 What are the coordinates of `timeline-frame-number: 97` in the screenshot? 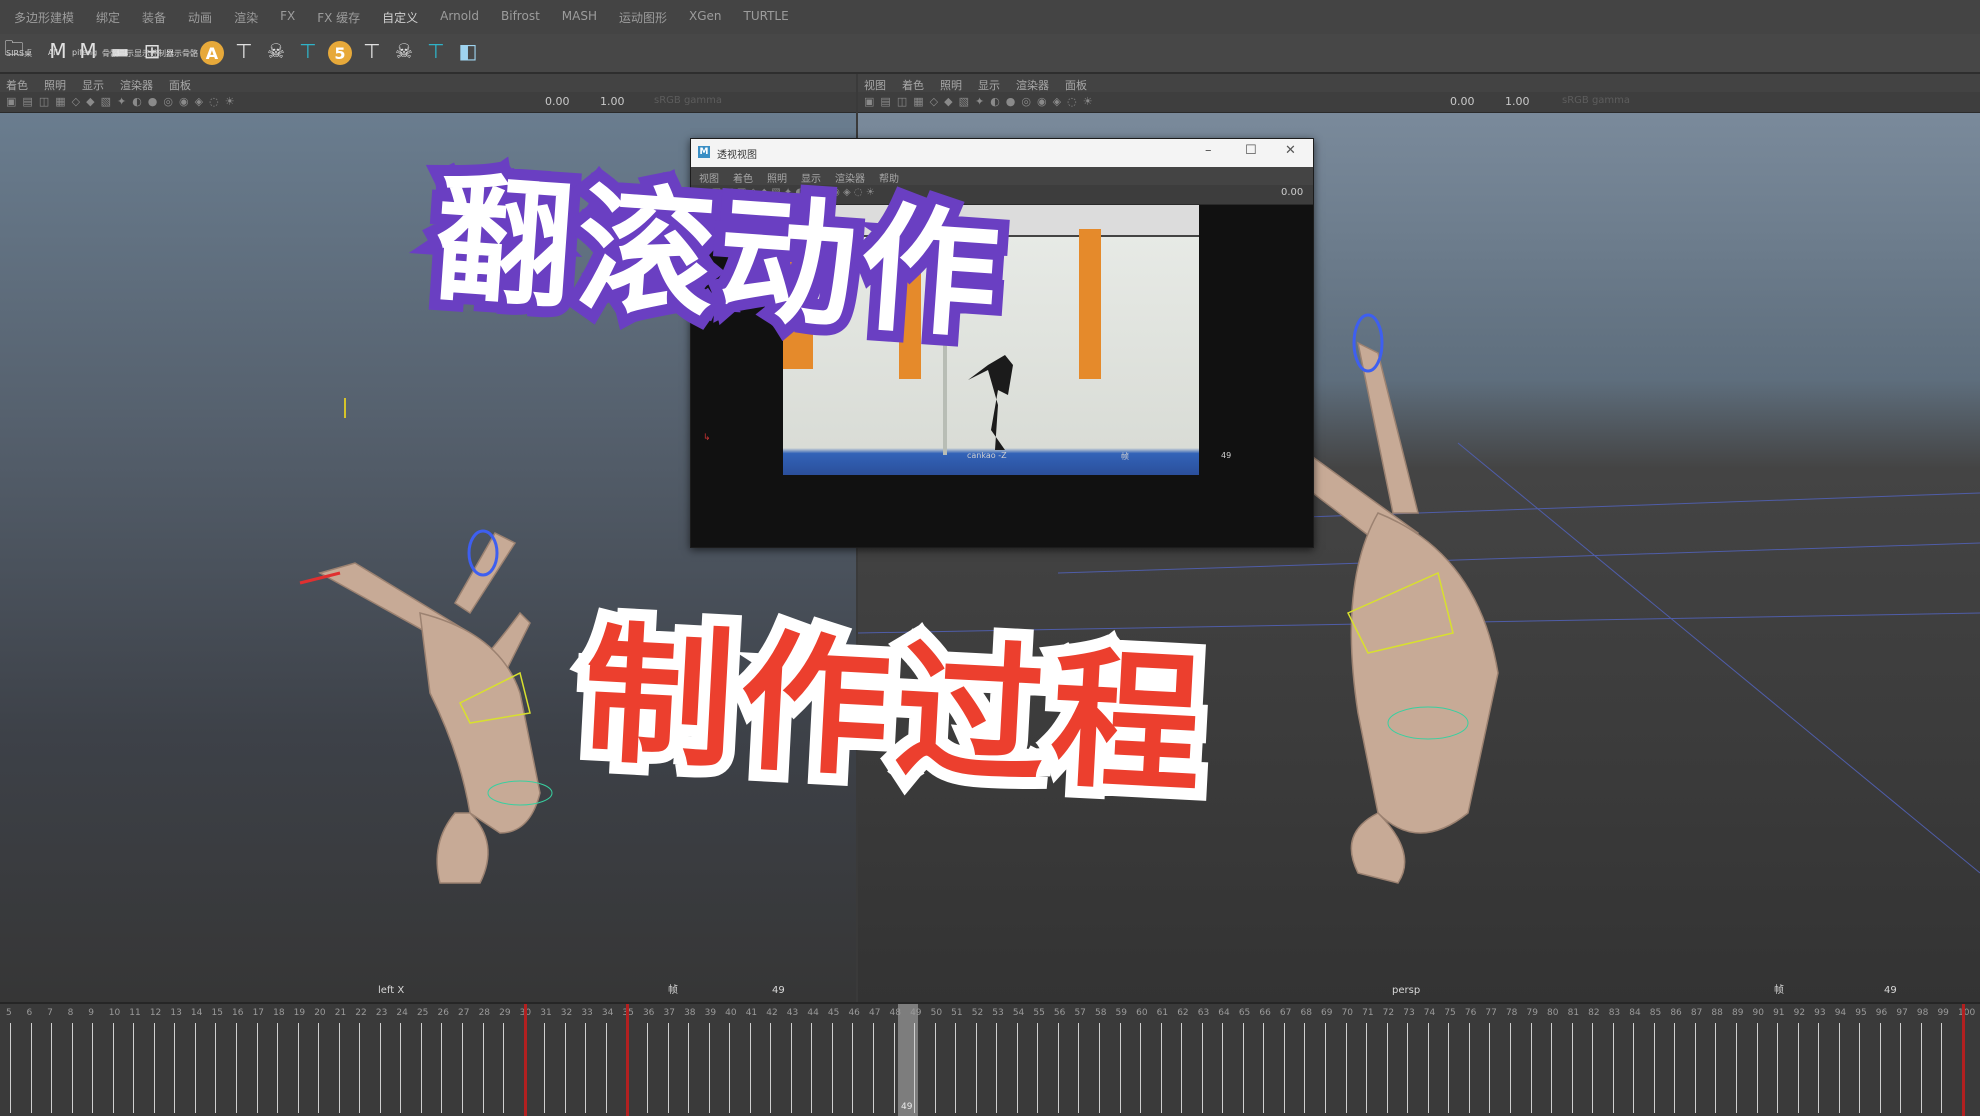 It's located at (1902, 1013).